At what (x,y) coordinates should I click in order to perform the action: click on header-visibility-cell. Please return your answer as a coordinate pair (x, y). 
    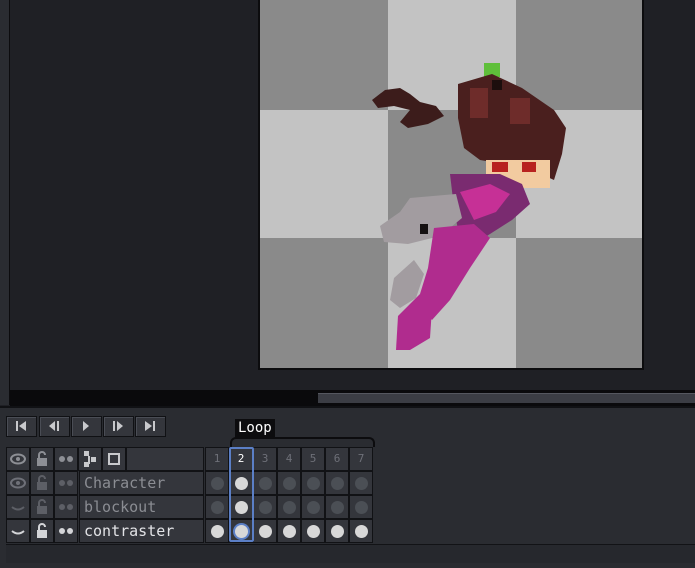
    Looking at the image, I should click on (18, 459).